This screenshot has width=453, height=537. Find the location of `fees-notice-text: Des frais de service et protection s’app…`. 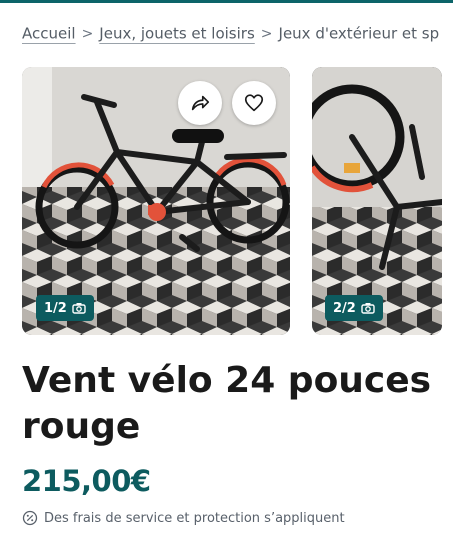

fees-notice-text: Des frais de service et protection s’app… is located at coordinates (194, 518).